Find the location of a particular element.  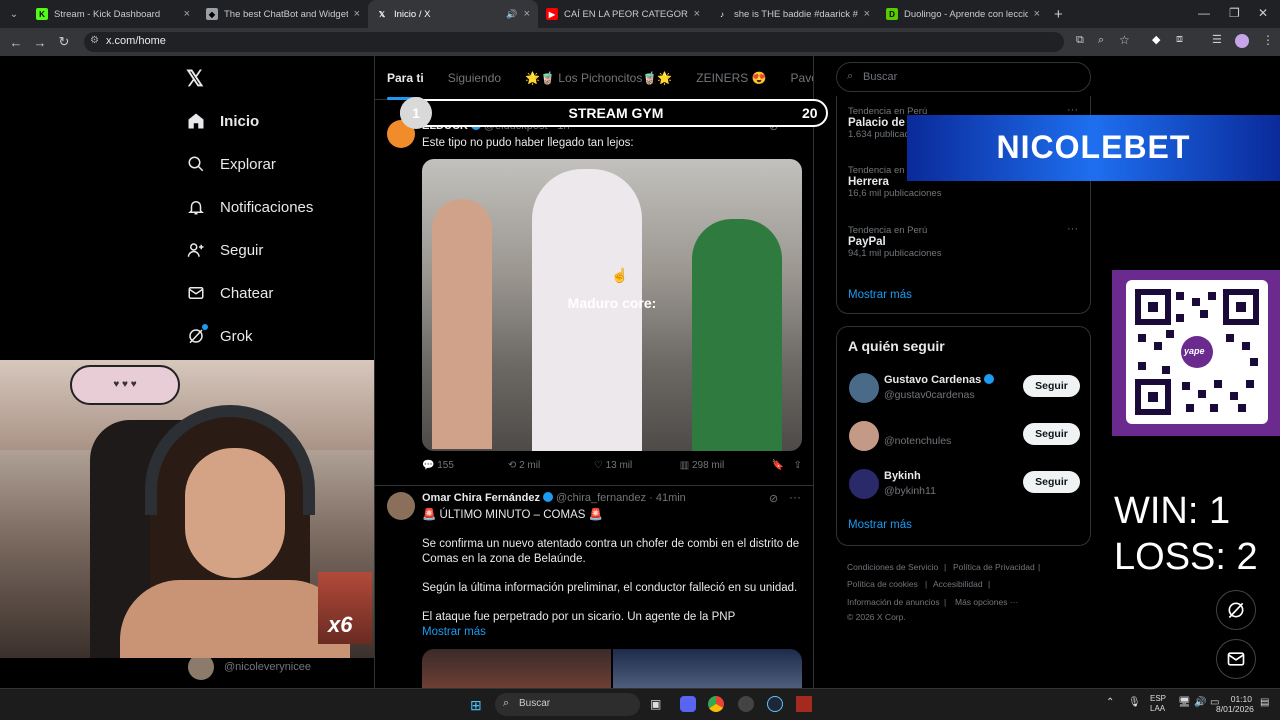

chrome-icon is located at coordinates (716, 704).